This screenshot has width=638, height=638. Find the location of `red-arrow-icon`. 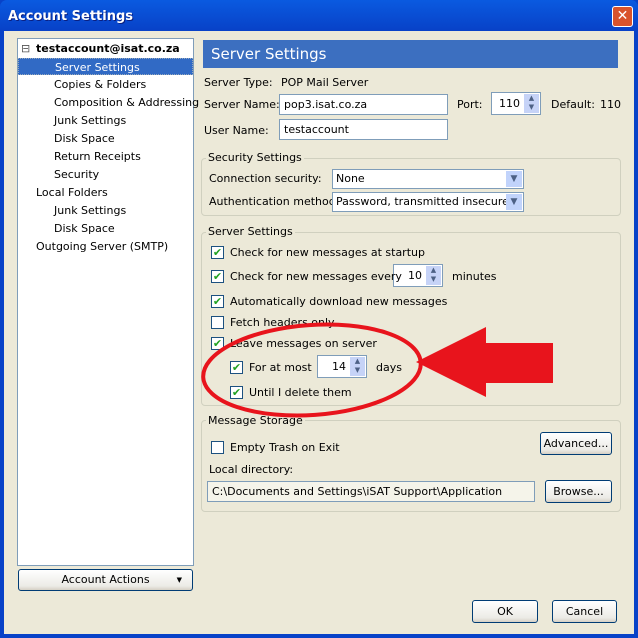

red-arrow-icon is located at coordinates (484, 362).